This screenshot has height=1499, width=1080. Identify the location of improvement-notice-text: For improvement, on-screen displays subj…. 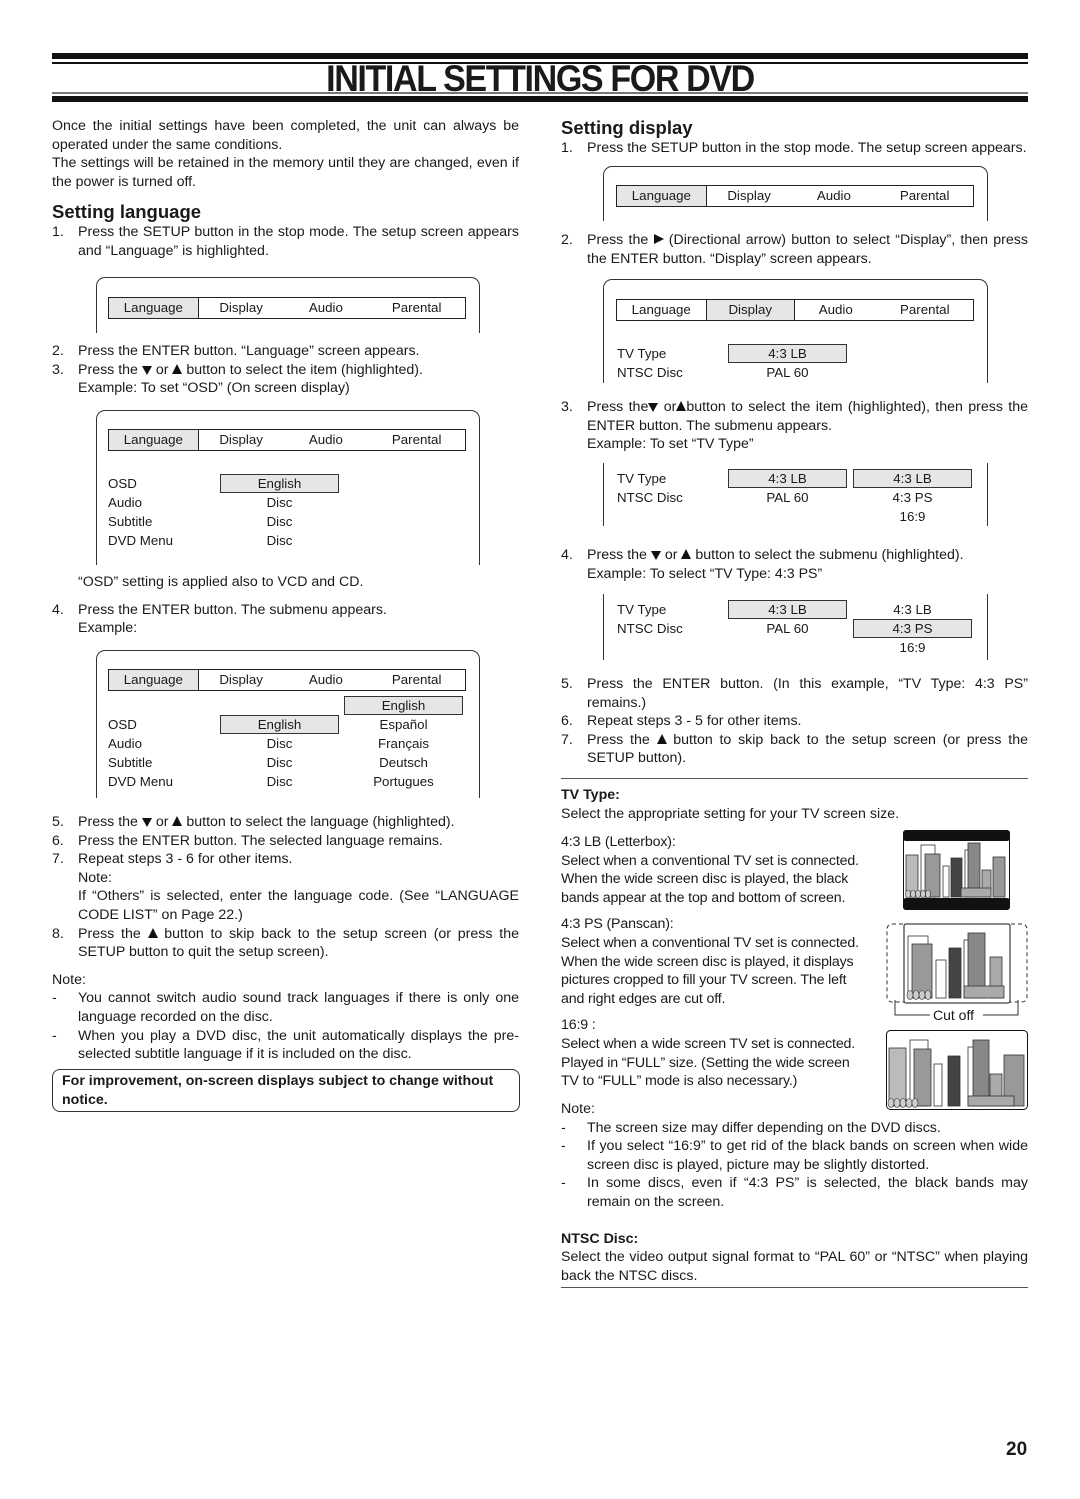
(278, 1090).